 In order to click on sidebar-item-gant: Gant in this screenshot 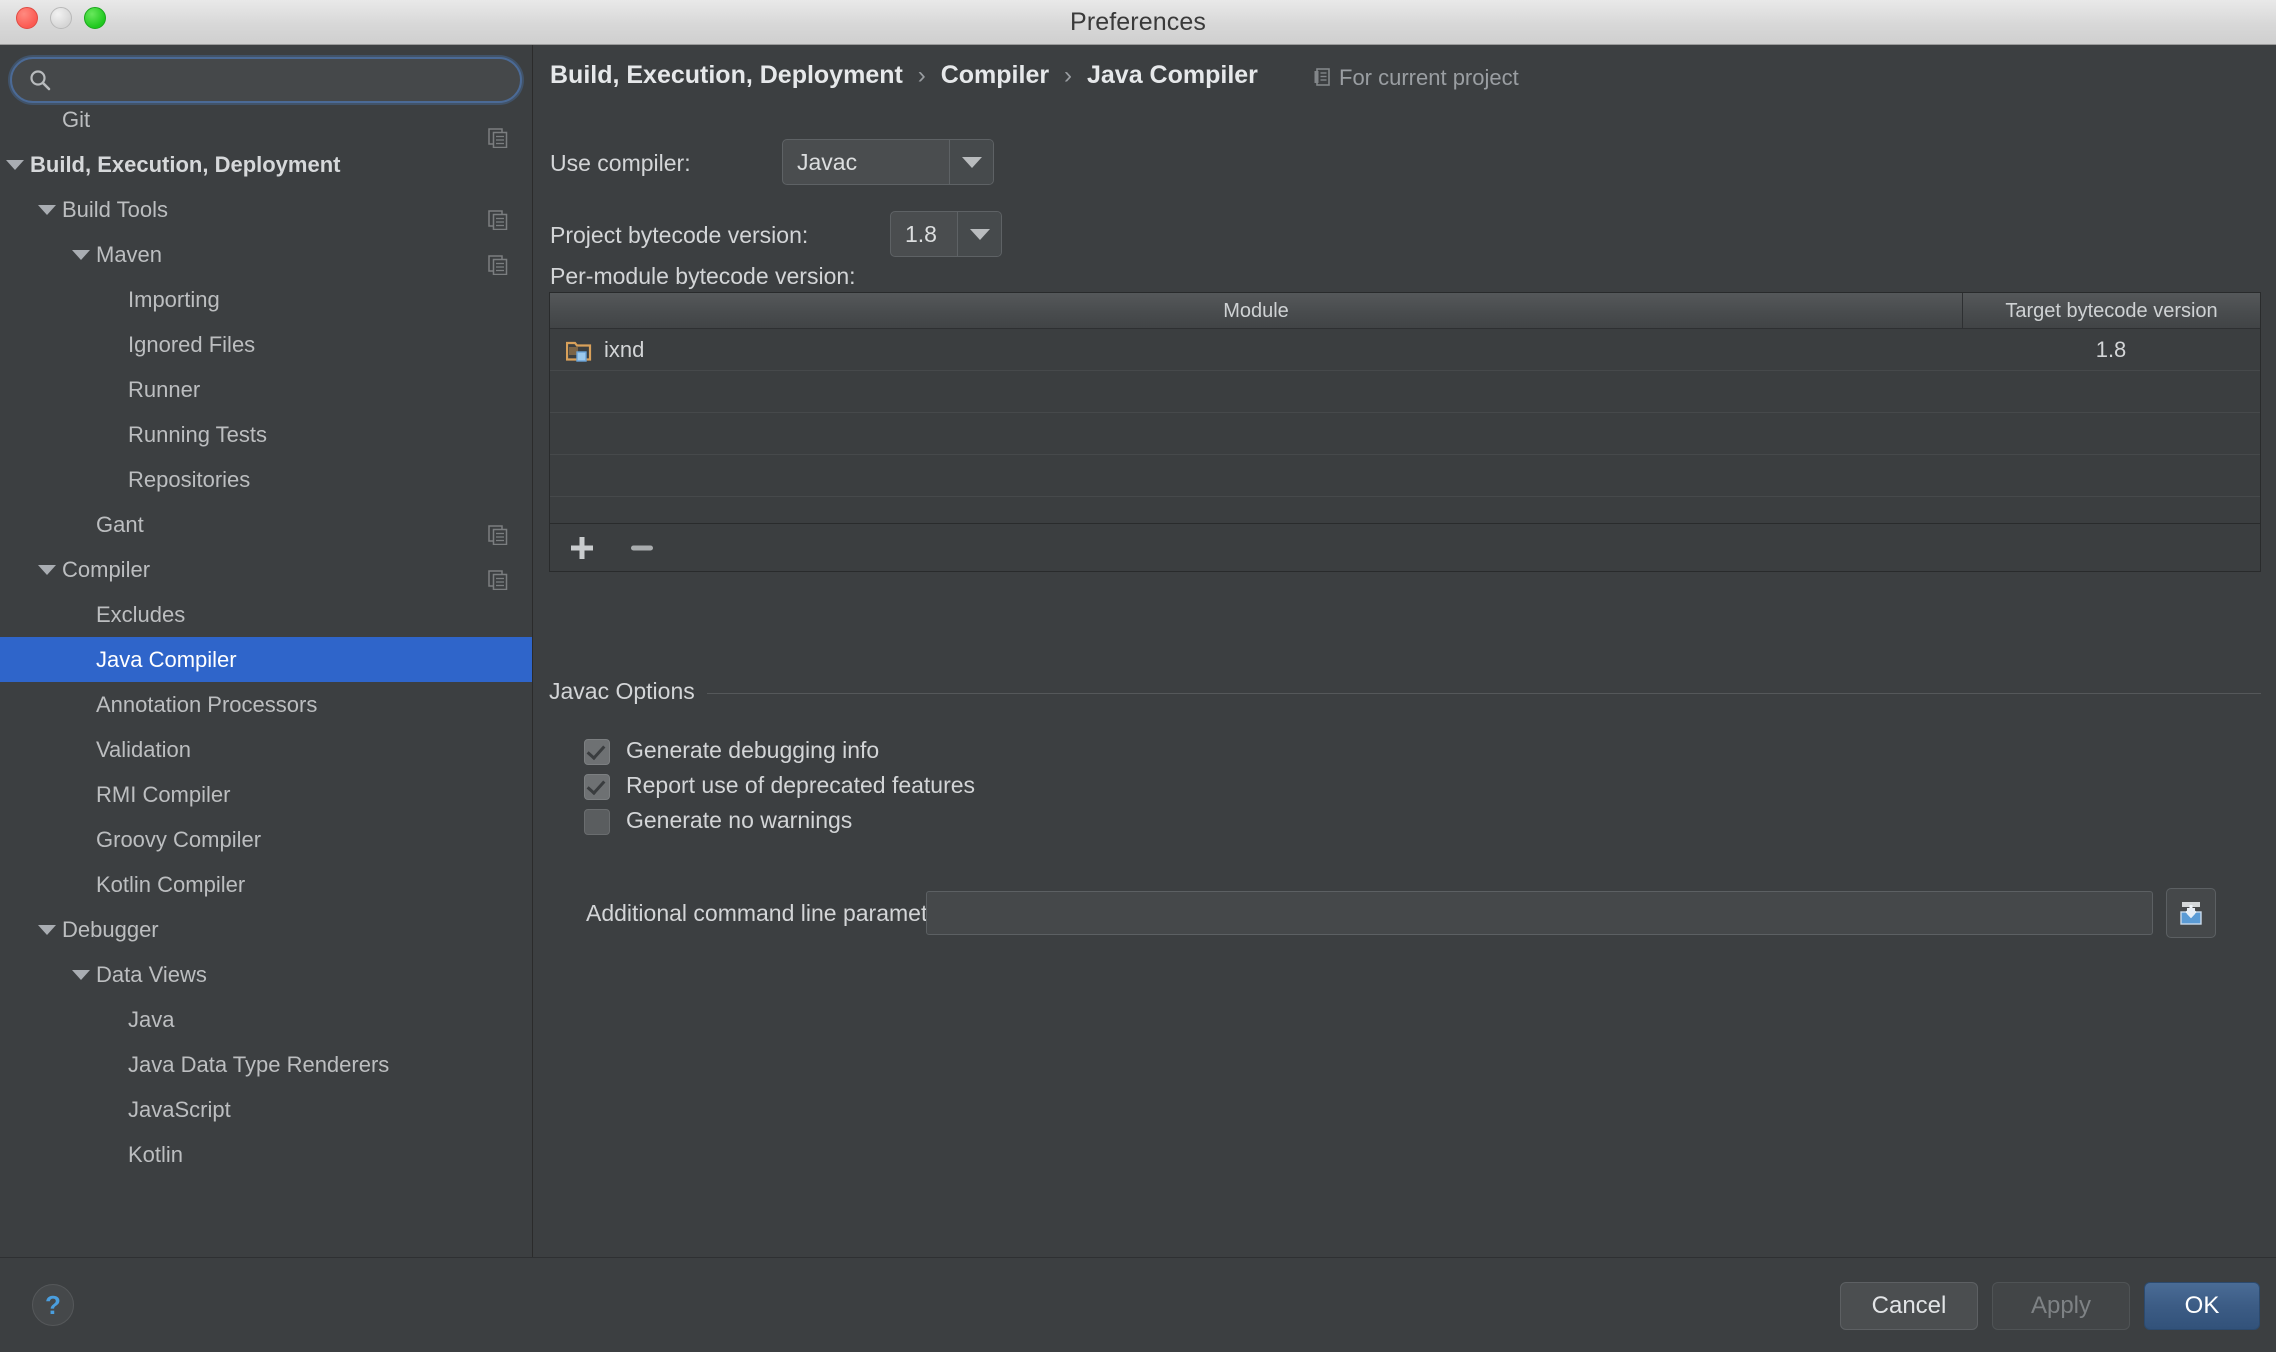, I will do `click(266, 524)`.